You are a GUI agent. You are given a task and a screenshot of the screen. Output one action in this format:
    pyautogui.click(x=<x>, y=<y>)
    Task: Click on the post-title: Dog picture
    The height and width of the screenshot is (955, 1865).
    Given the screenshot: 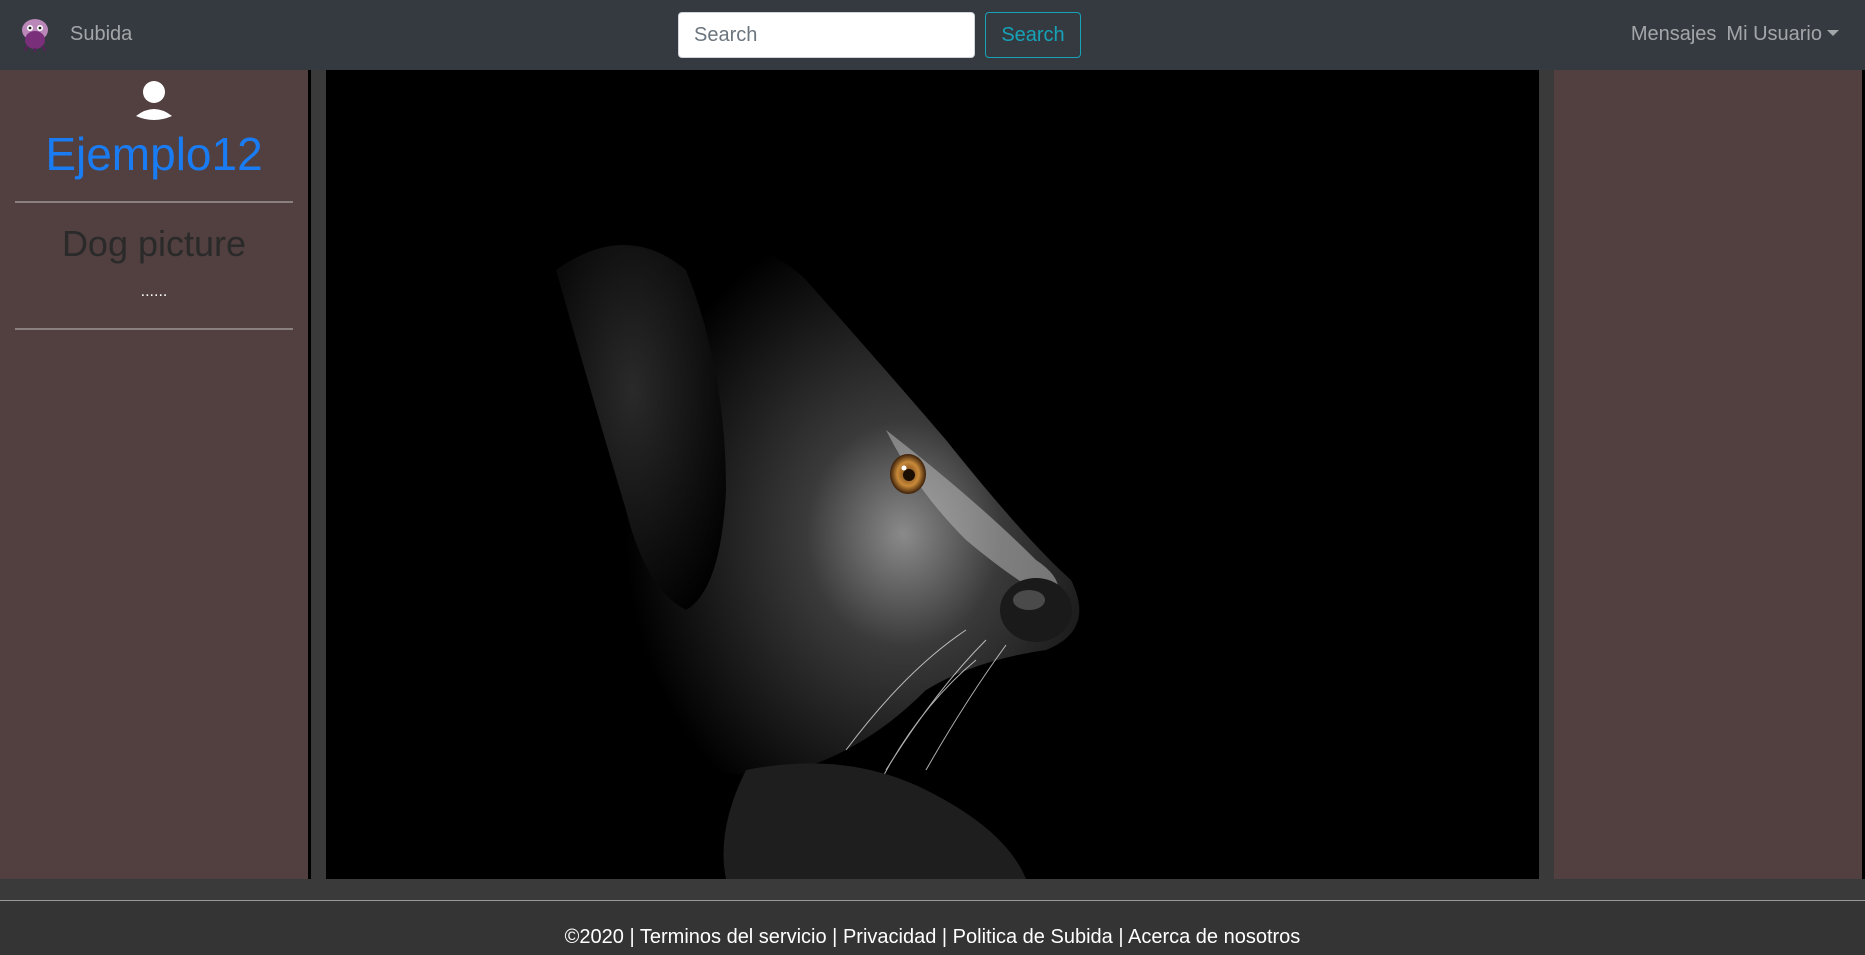 What is the action you would take?
    pyautogui.click(x=154, y=243)
    